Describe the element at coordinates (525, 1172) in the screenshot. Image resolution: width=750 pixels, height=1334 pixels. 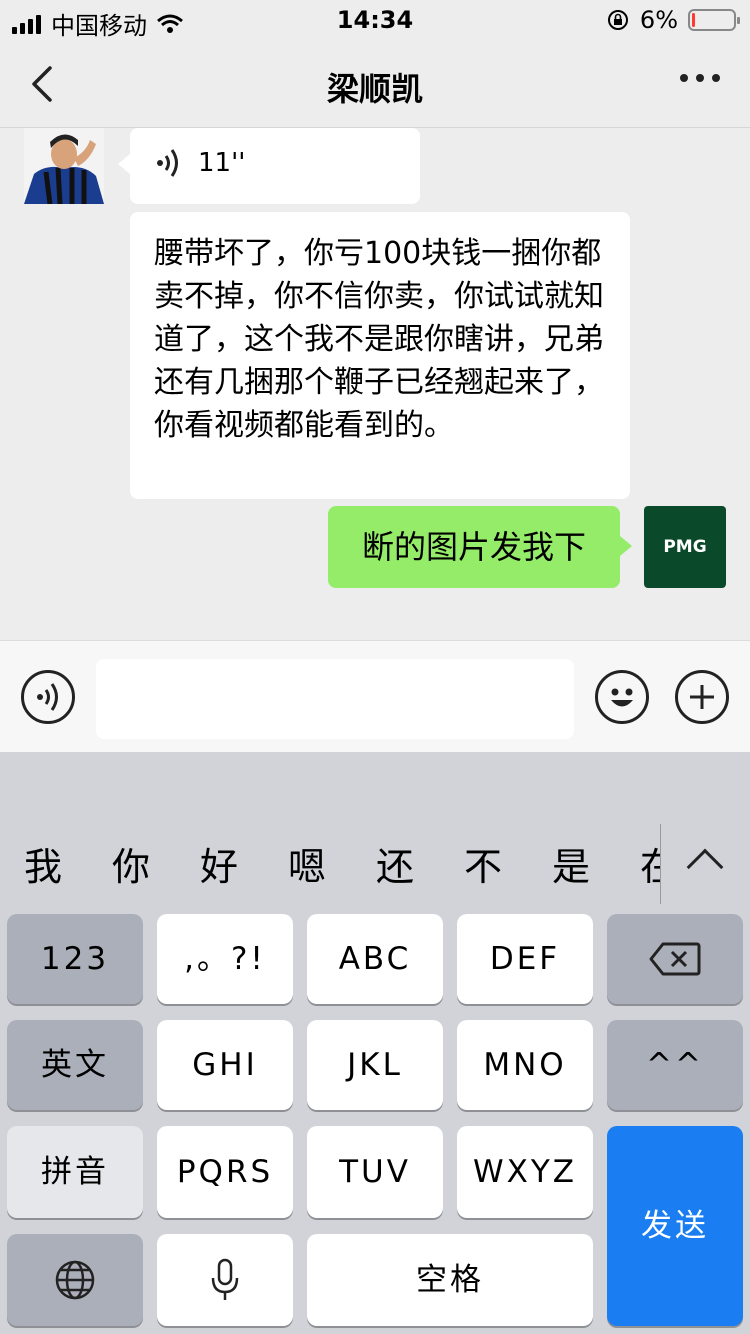
I see `key-wxyz: WXYZ` at that location.